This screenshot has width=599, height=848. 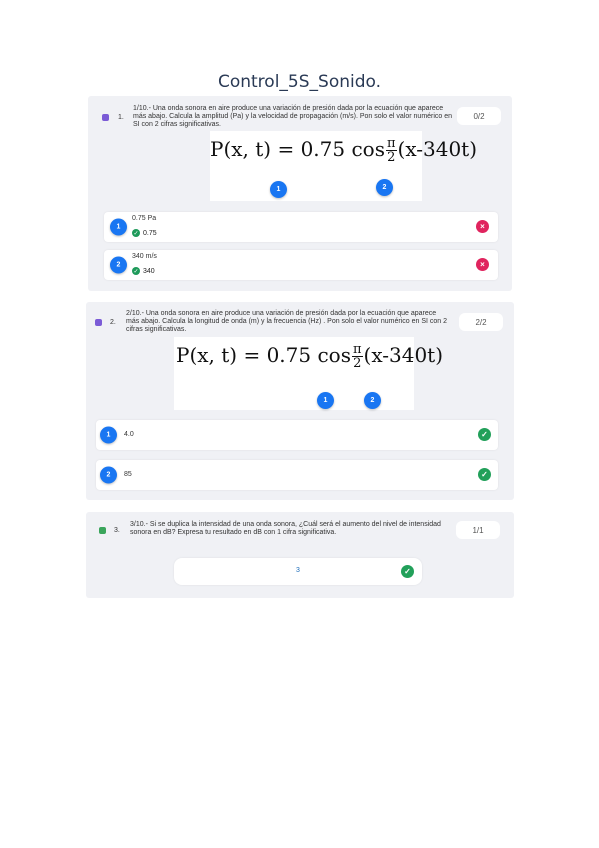 What do you see at coordinates (129, 434) in the screenshot?
I see `given-answer: 4.0` at bounding box center [129, 434].